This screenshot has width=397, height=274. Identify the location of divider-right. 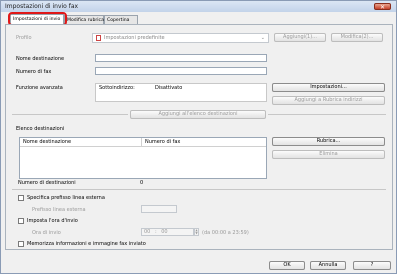
(327, 114).